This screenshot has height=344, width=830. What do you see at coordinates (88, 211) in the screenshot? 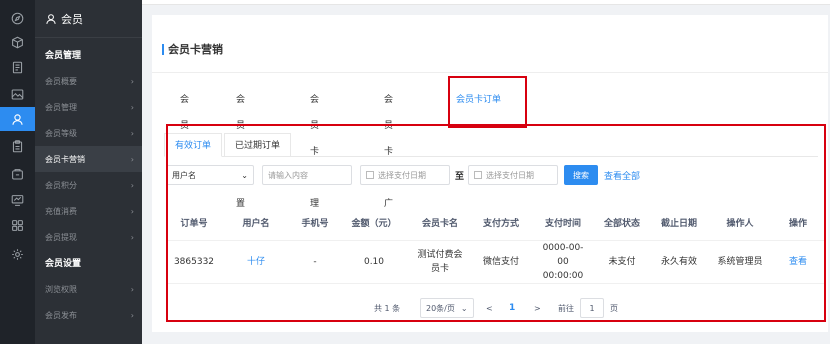
I see `menu-item-recharge: 充值消费 ›` at bounding box center [88, 211].